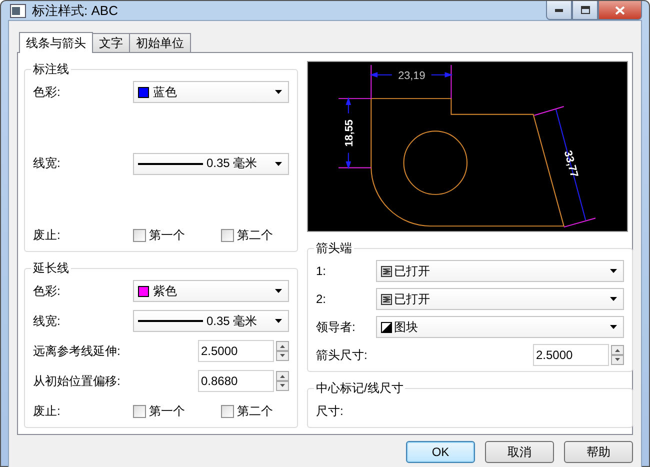 The width and height of the screenshot is (650, 467). What do you see at coordinates (440, 452) in the screenshot?
I see `dialog-button: OK` at bounding box center [440, 452].